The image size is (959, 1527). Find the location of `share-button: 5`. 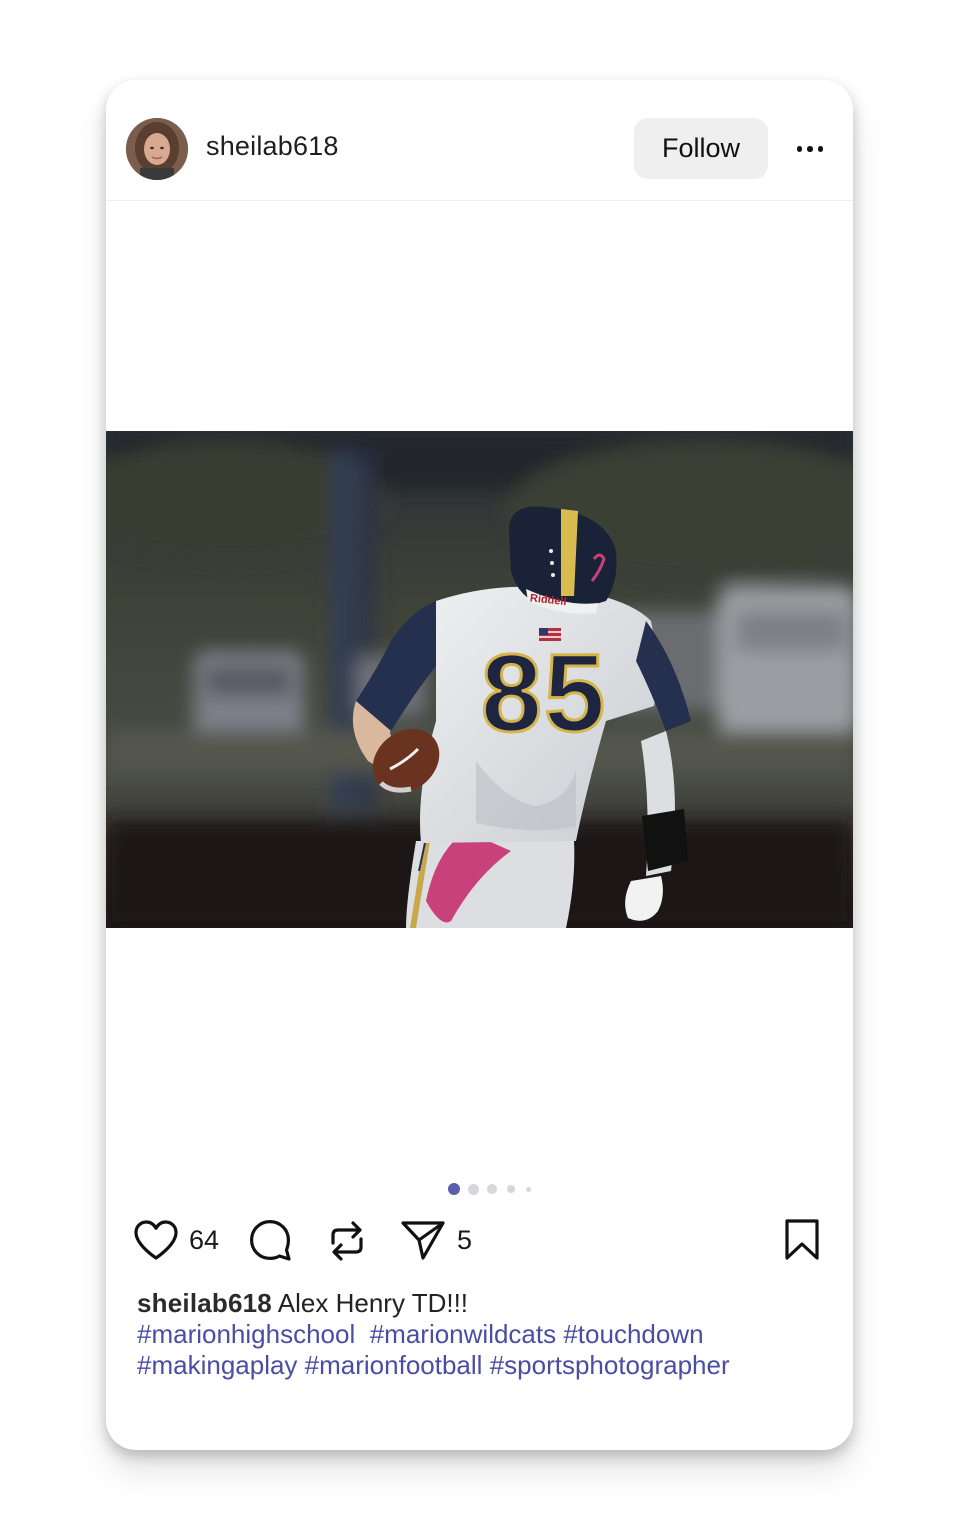

share-button: 5 is located at coordinates (435, 1240).